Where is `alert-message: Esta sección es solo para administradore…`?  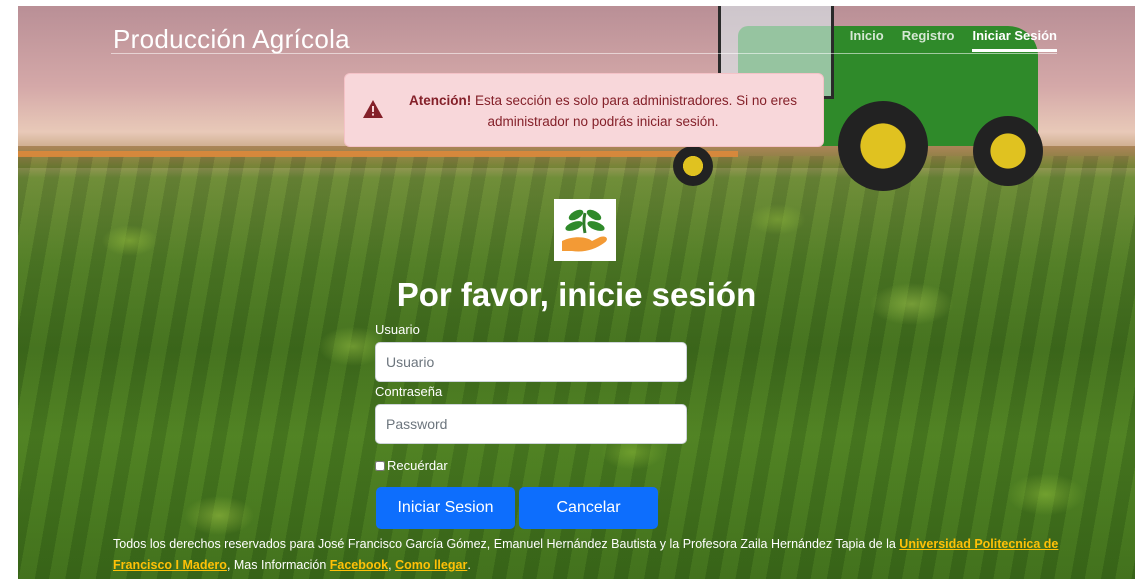 alert-message: Esta sección es solo para administradore… is located at coordinates (634, 111).